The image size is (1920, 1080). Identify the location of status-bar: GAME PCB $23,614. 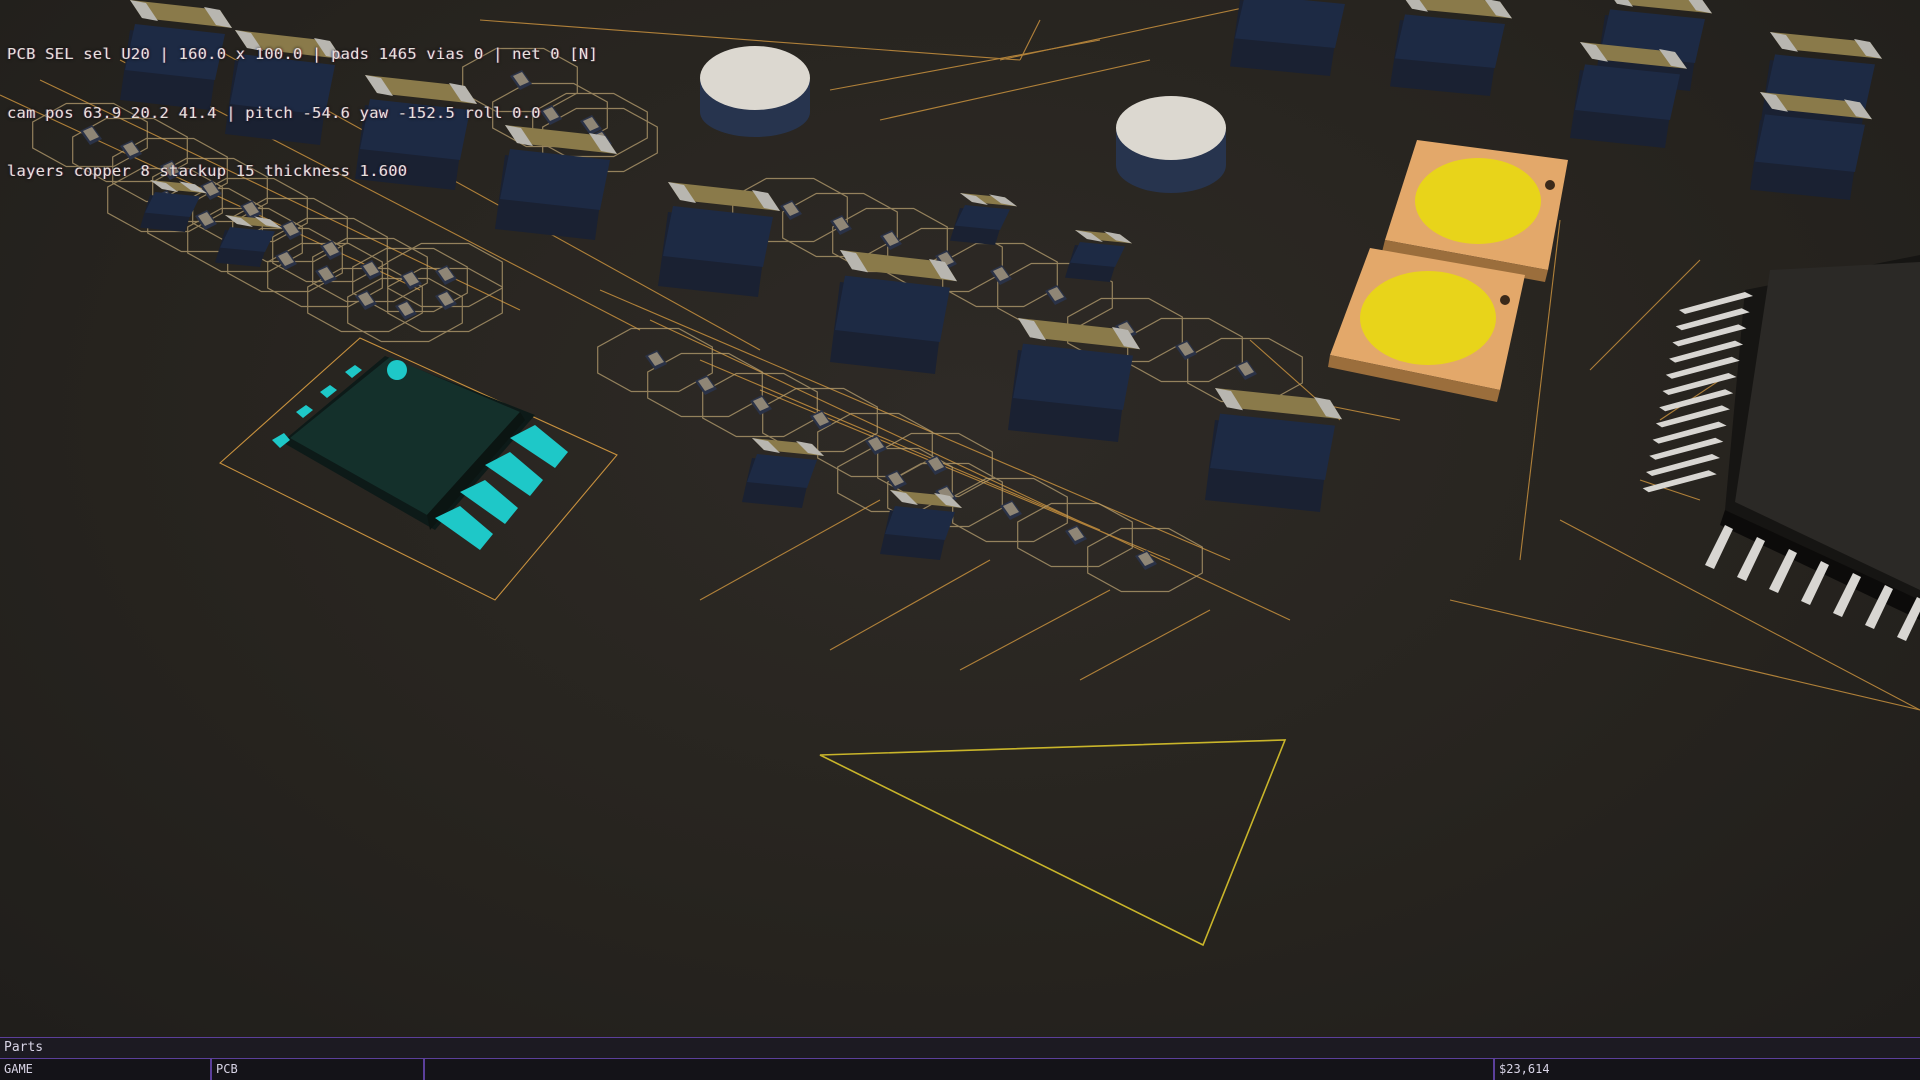
(960, 1069).